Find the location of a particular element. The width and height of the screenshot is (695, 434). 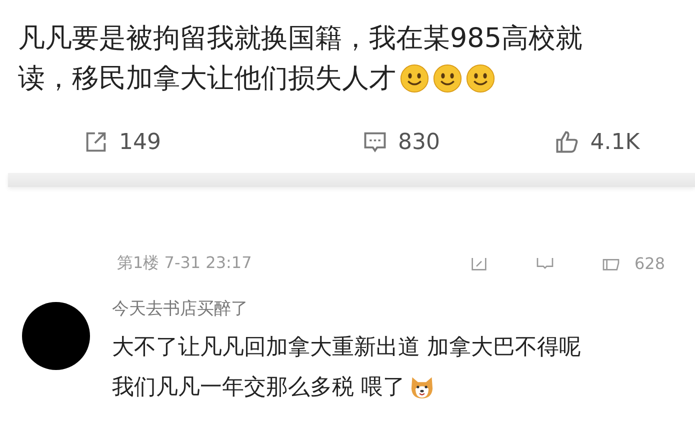

post-text: 读，移民加拿大让他们损失人才 is located at coordinates (207, 79).